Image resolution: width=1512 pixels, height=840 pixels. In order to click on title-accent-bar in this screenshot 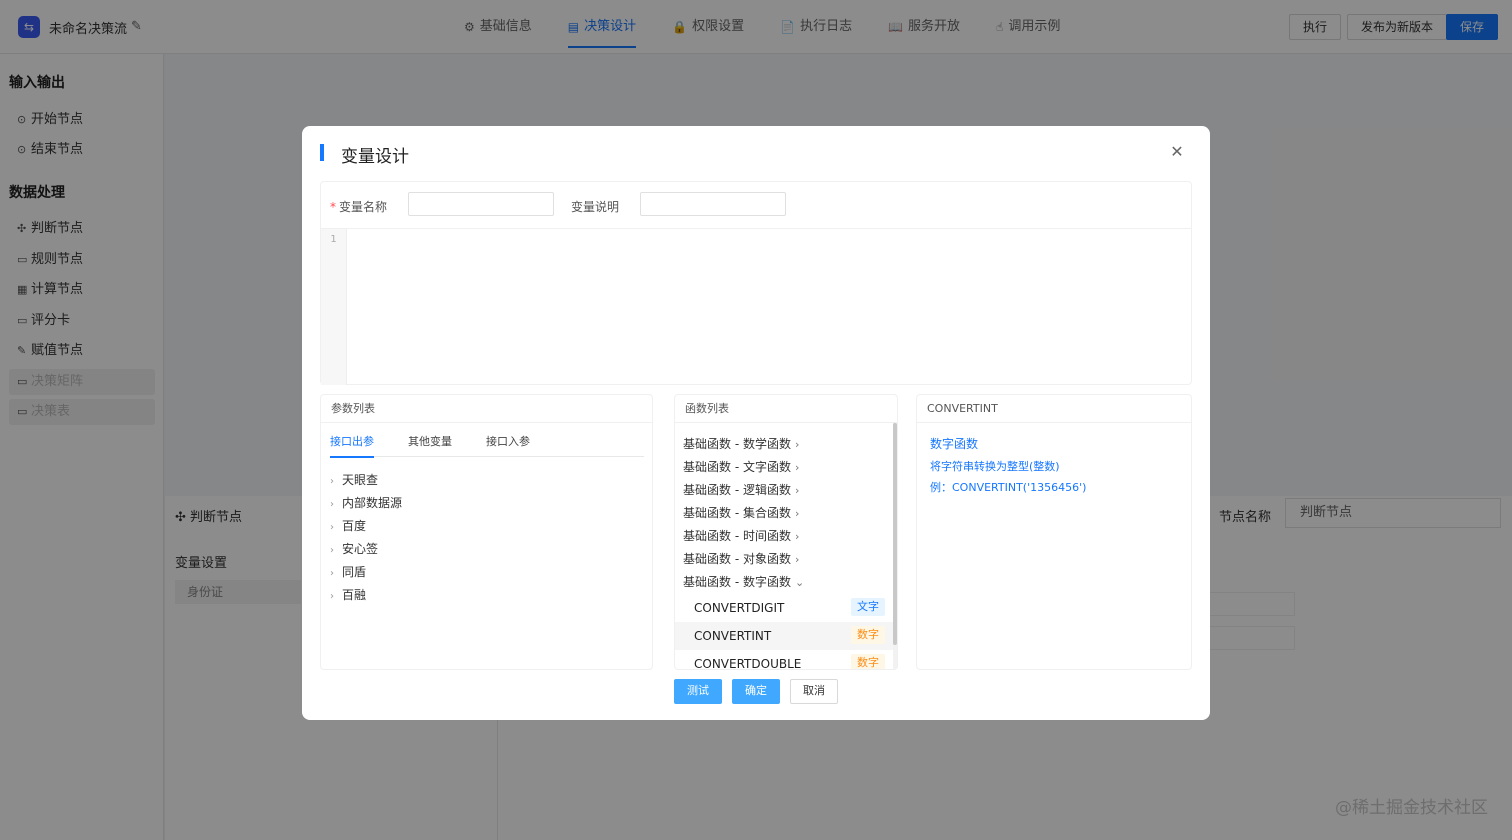, I will do `click(322, 152)`.